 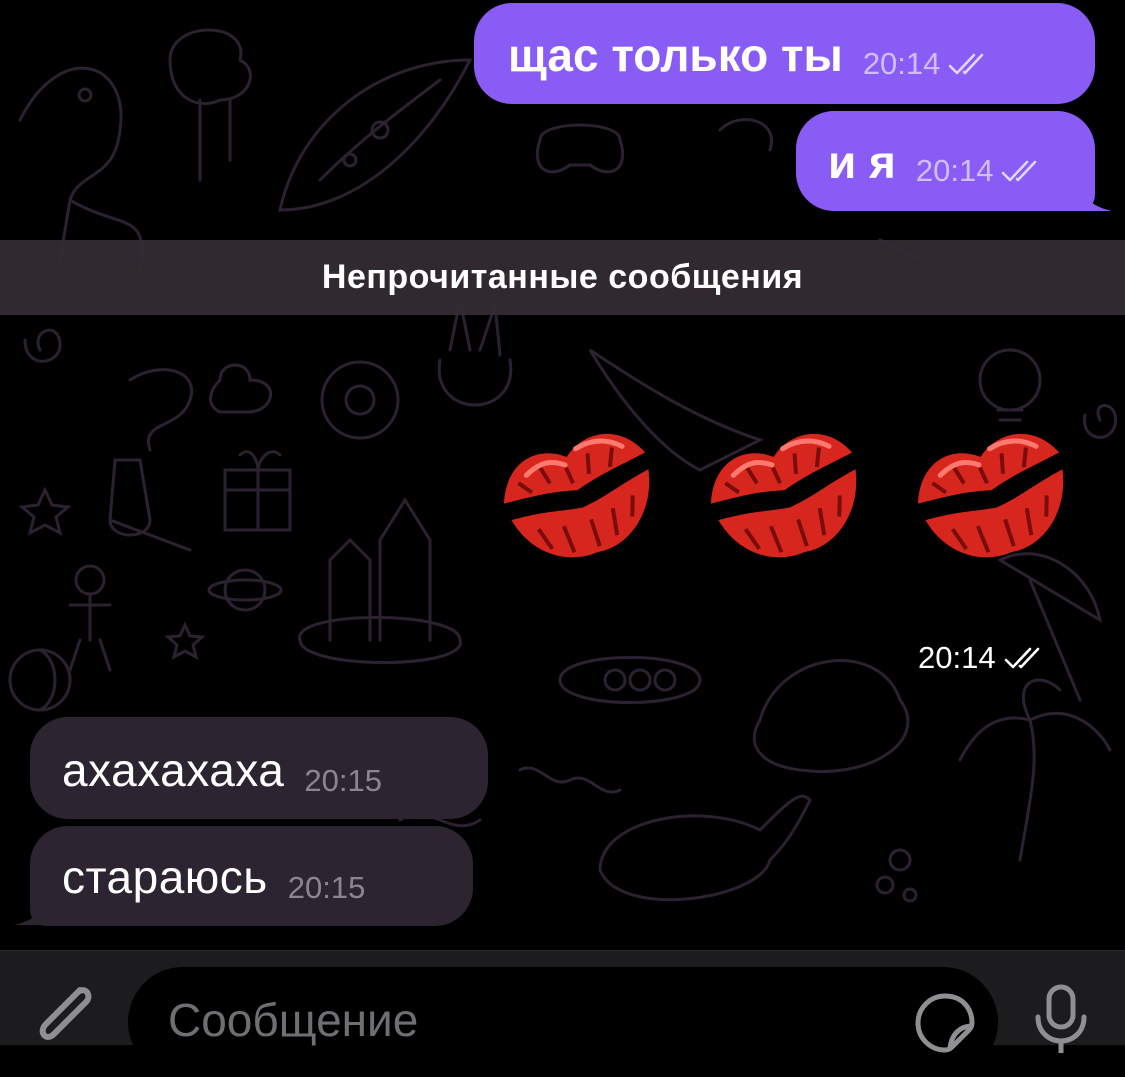 What do you see at coordinates (173, 770) in the screenshot?
I see `message-text: ахахахаха` at bounding box center [173, 770].